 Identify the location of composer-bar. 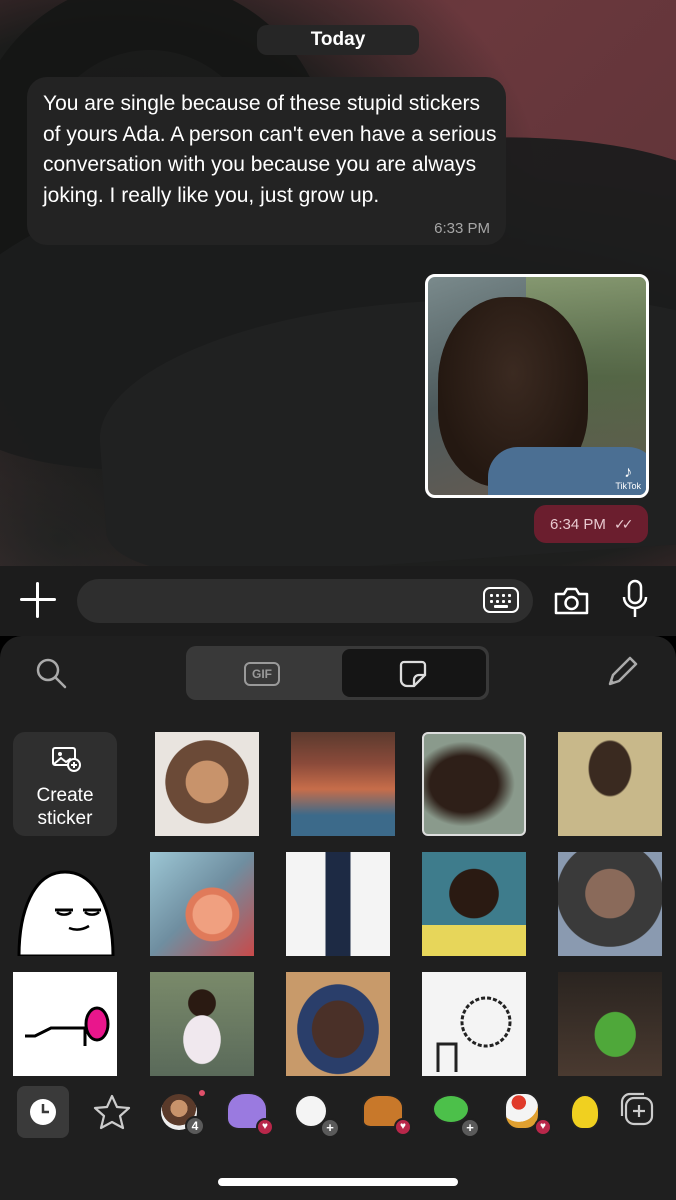
(338, 601).